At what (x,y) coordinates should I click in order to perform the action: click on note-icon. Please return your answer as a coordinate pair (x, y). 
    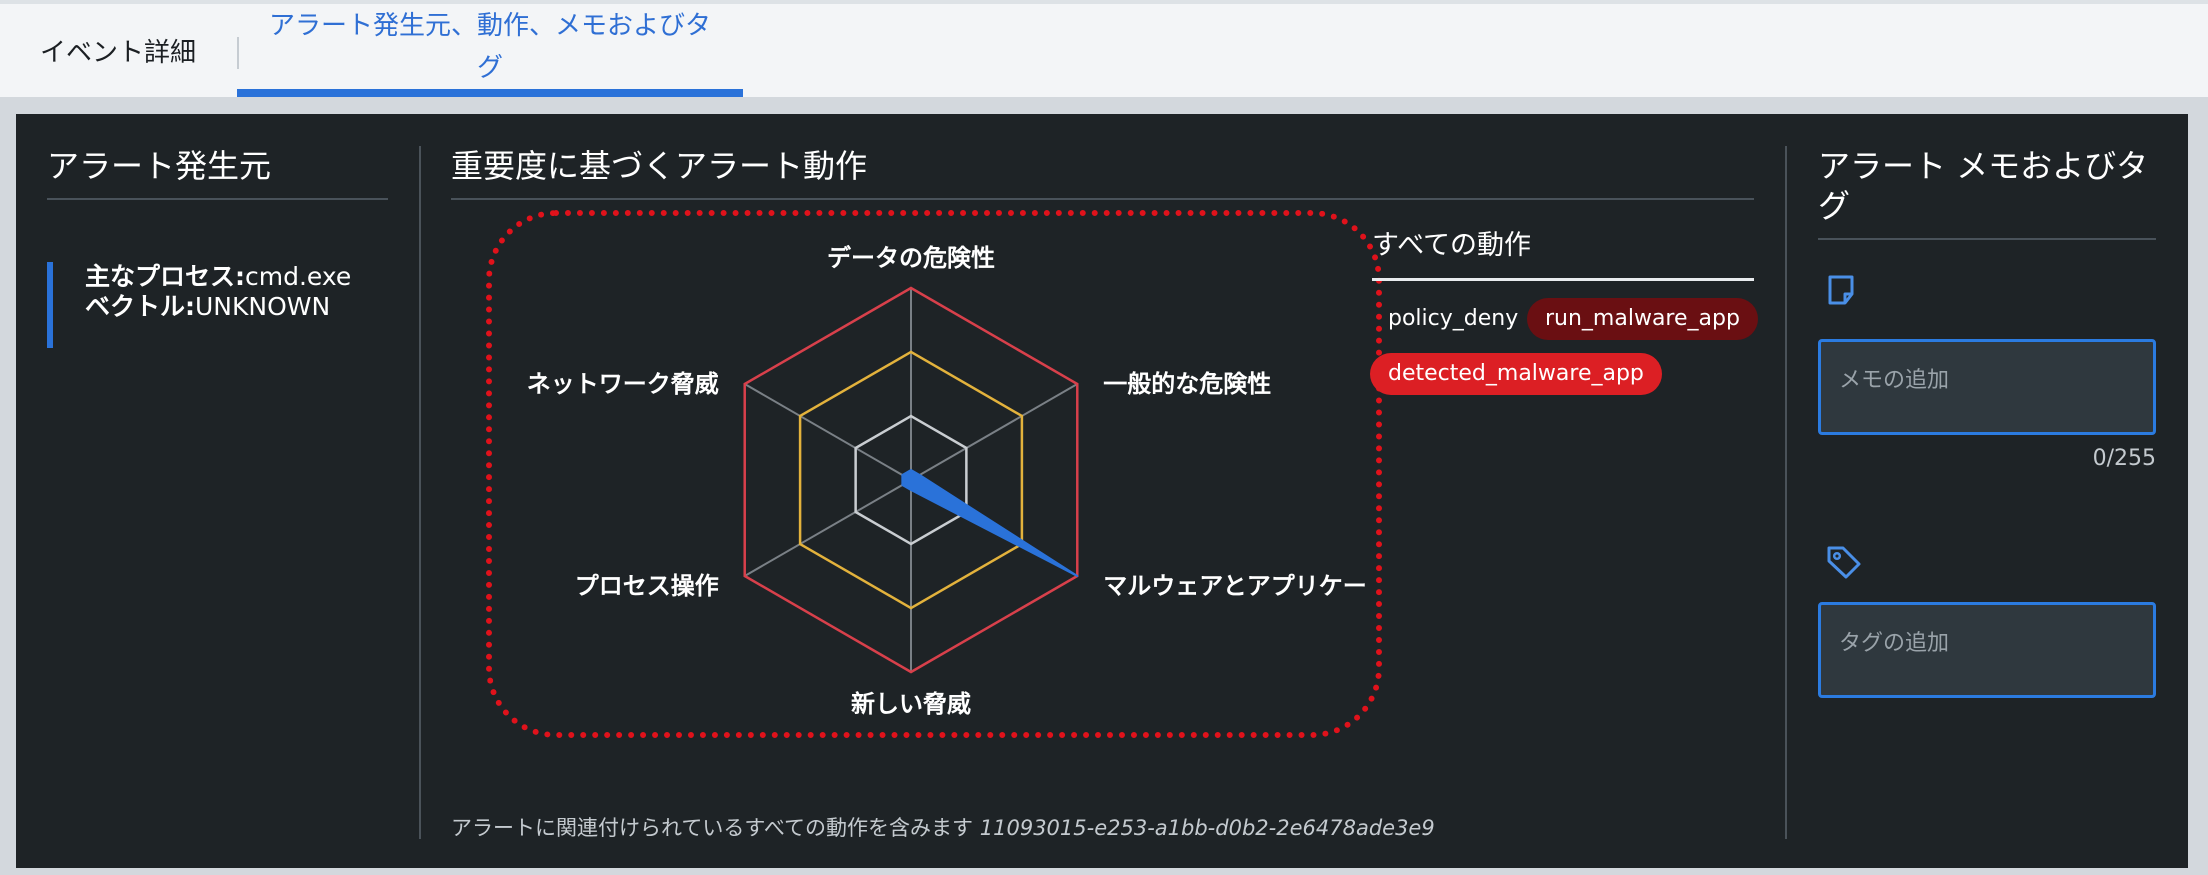
    Looking at the image, I should click on (1841, 290).